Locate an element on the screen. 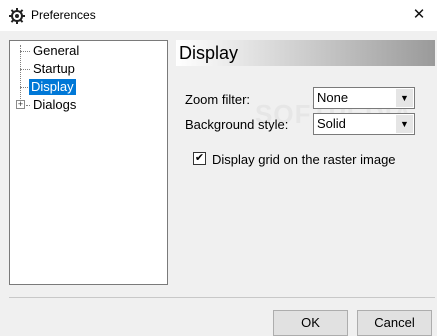  tree-item-label: General is located at coordinates (56, 50).